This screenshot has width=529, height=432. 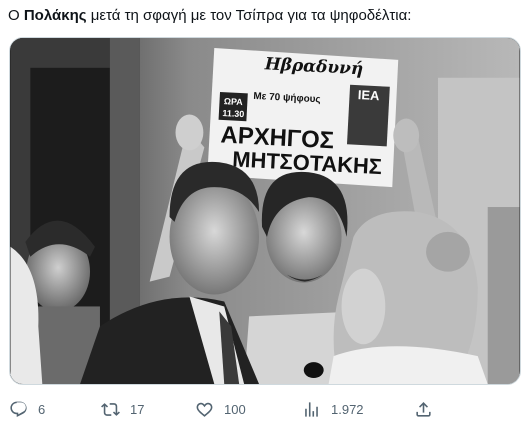 What do you see at coordinates (55, 15) in the screenshot?
I see `tweet-text-mention: Πολάκης` at bounding box center [55, 15].